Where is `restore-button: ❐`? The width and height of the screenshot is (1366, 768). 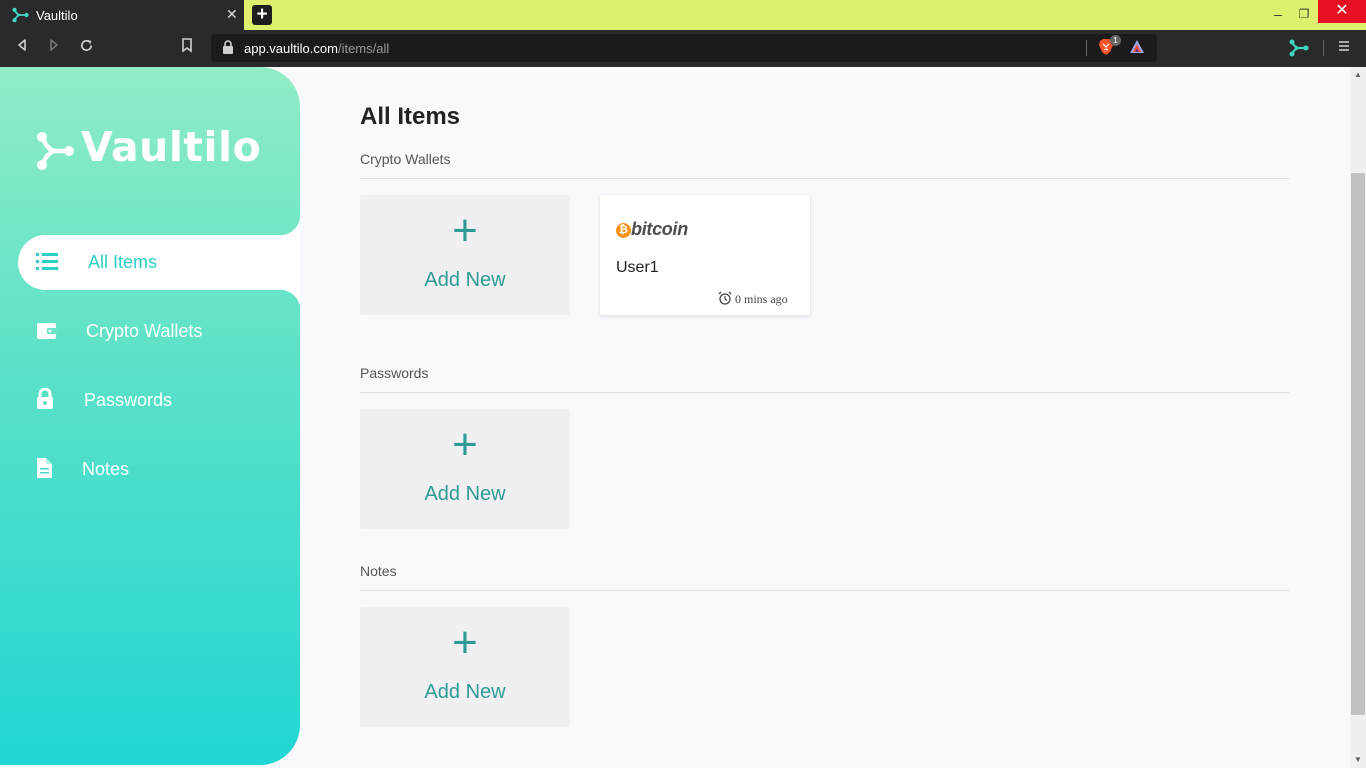 restore-button: ❐ is located at coordinates (1304, 14).